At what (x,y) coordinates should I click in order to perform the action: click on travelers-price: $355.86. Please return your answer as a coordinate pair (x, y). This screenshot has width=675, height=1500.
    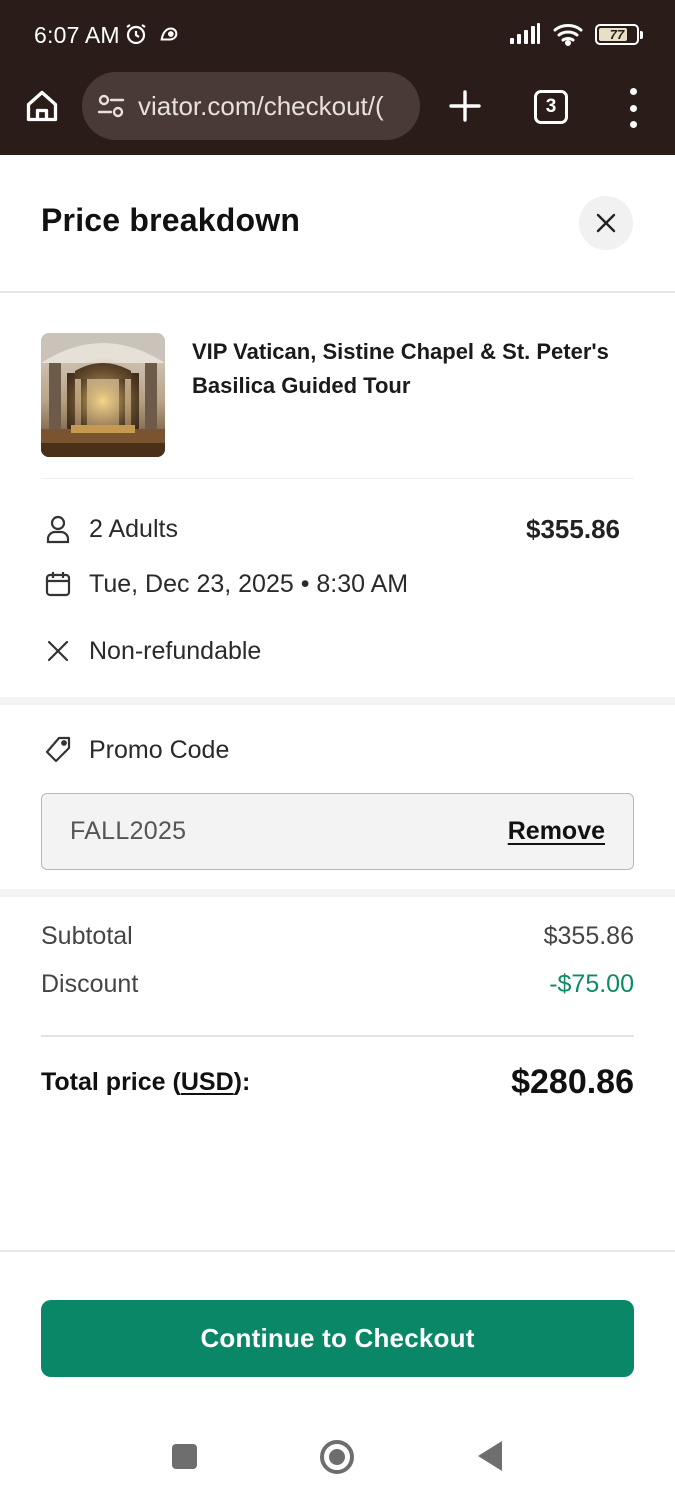
    Looking at the image, I should click on (573, 529).